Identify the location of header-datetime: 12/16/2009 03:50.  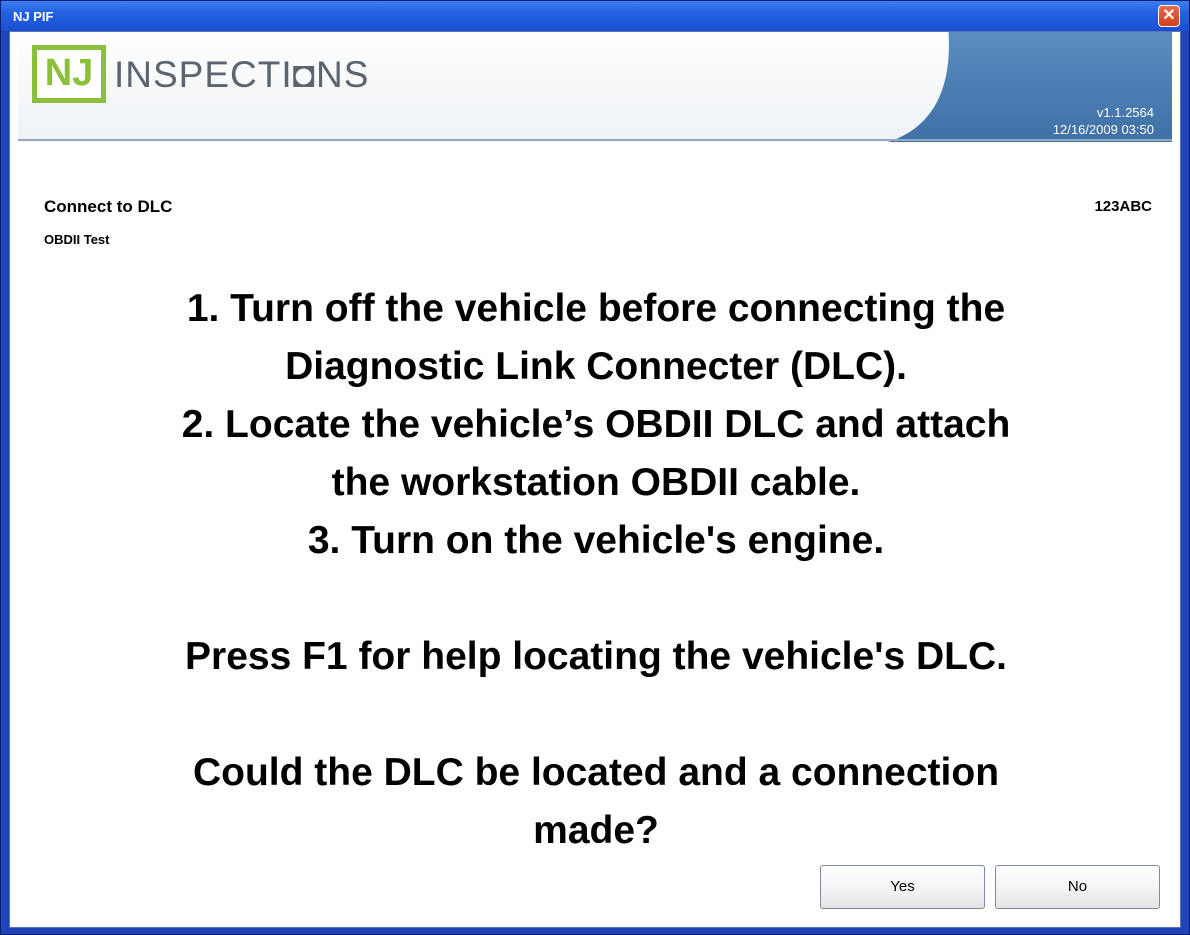
(1103, 129).